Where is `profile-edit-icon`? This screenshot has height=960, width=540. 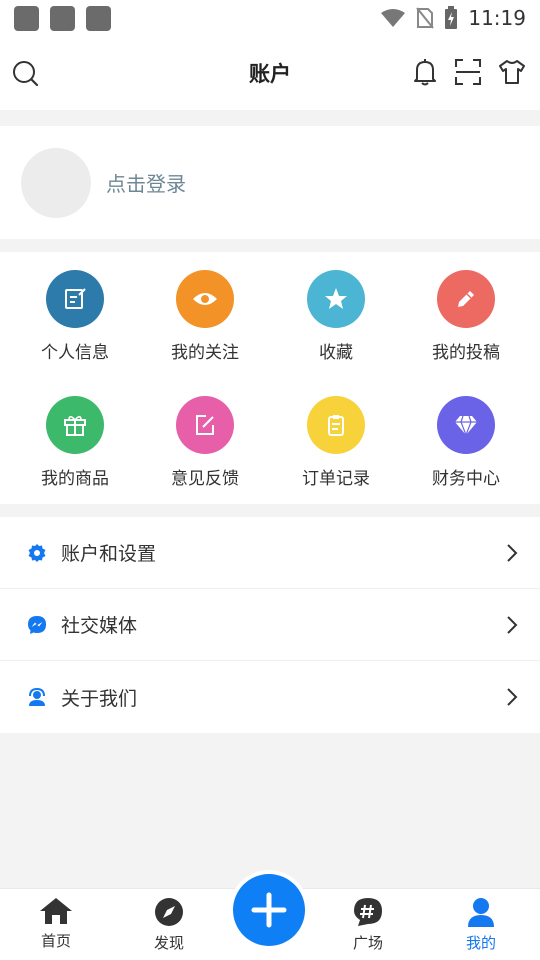
profile-edit-icon is located at coordinates (75, 299).